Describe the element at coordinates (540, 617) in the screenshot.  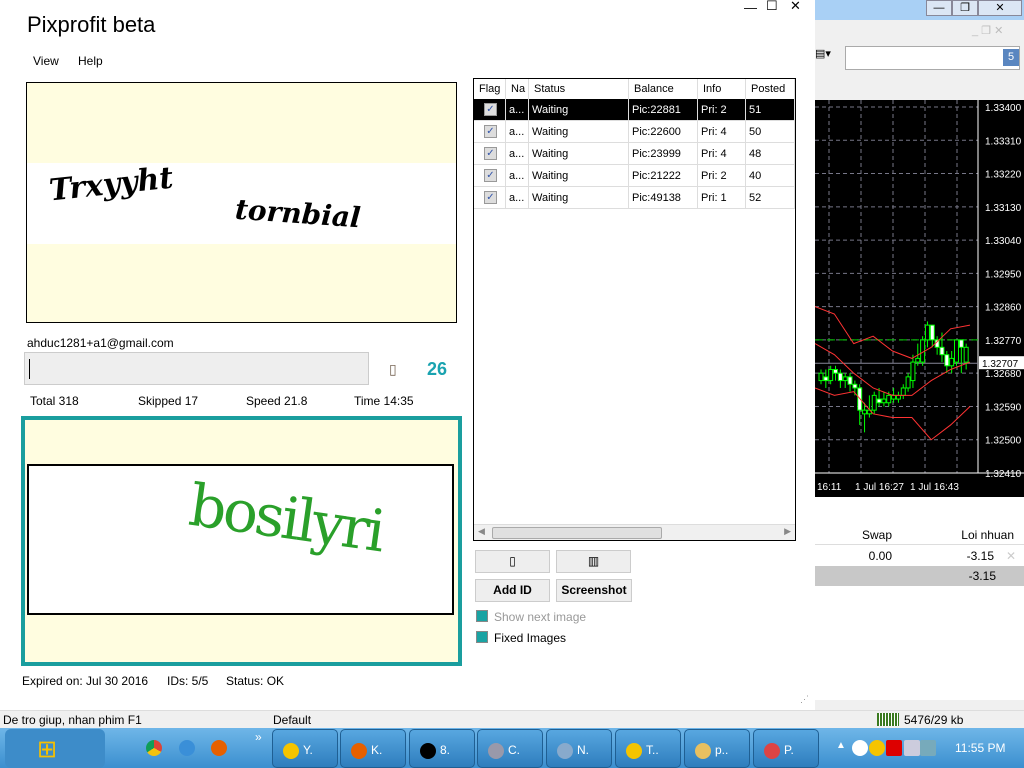
I see `show-next-image-label: Show next image` at that location.